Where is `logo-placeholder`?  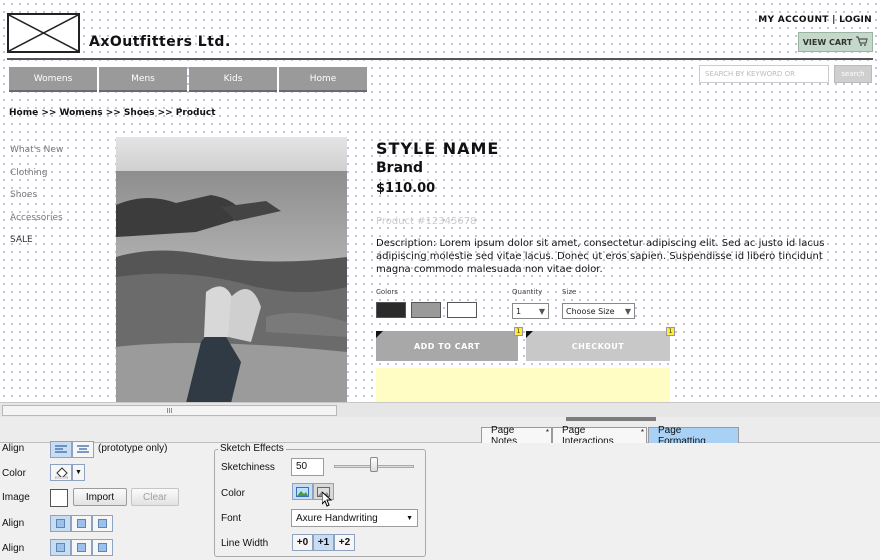
logo-placeholder is located at coordinates (43, 33).